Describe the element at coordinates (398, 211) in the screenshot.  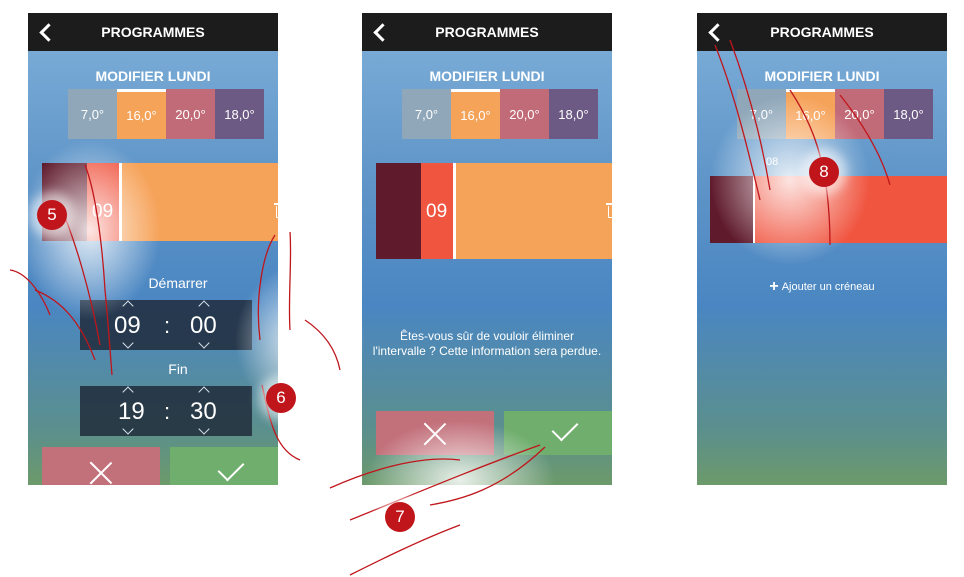
I see `timeline-segment-dark` at that location.